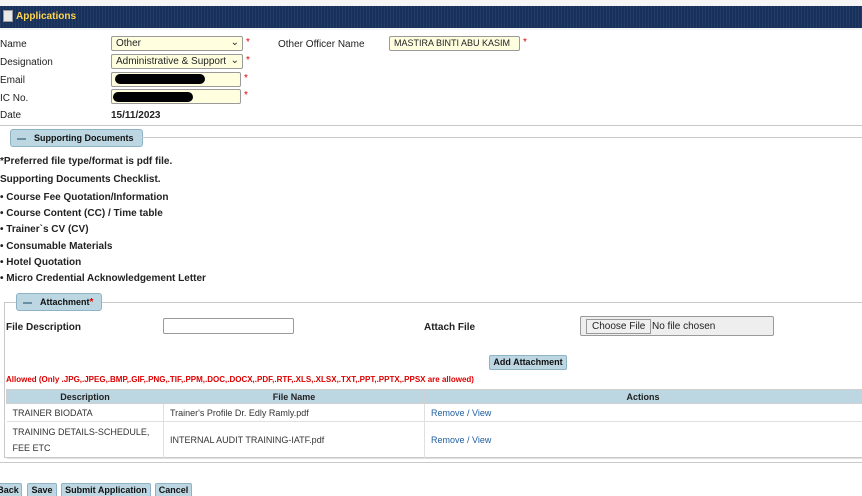 The image size is (862, 496). Describe the element at coordinates (86, 161) in the screenshot. I see `file-type-note: *Preferred file type/format is pdf file.` at that location.